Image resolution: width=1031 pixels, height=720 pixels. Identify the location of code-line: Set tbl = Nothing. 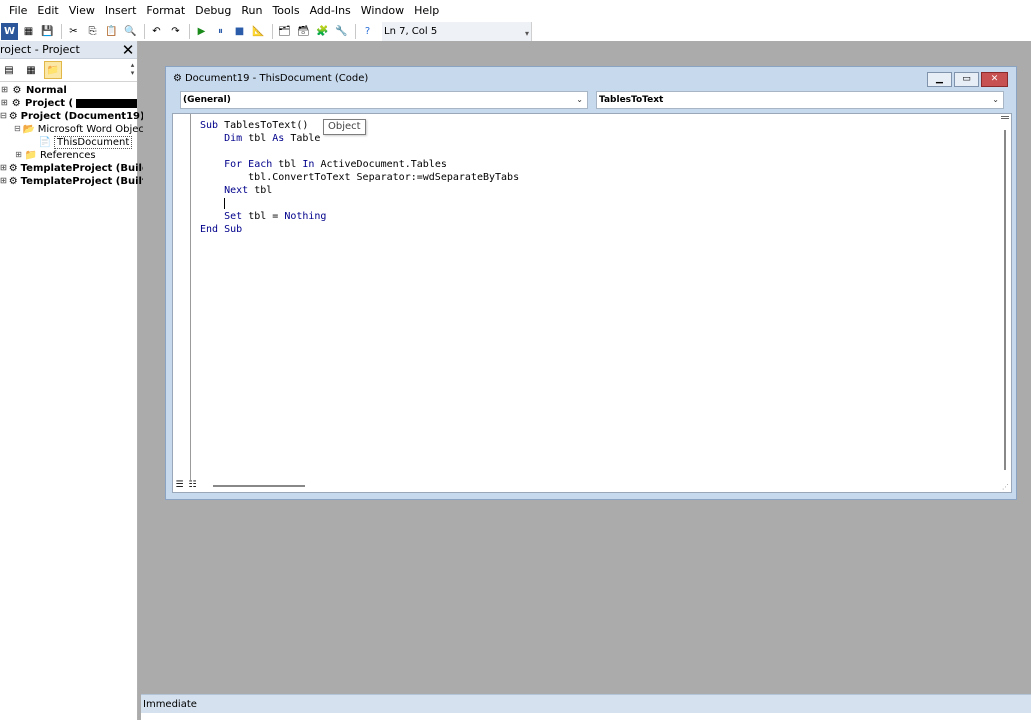
(359, 216).